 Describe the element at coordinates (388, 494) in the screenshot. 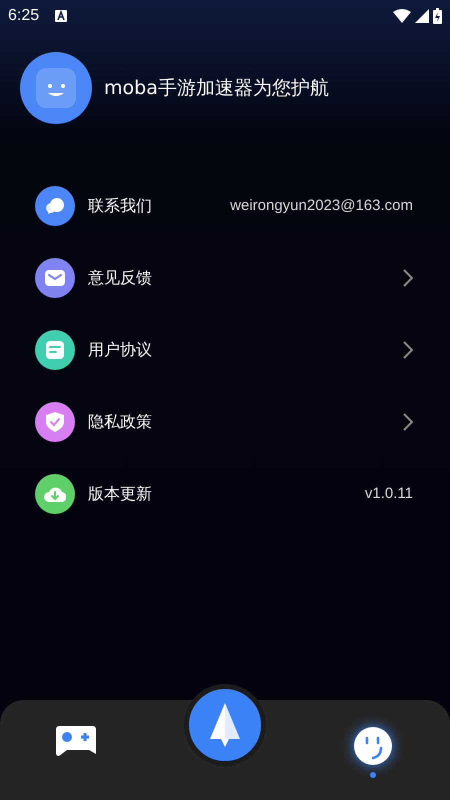

I see `menu-value: v1.0.11` at that location.